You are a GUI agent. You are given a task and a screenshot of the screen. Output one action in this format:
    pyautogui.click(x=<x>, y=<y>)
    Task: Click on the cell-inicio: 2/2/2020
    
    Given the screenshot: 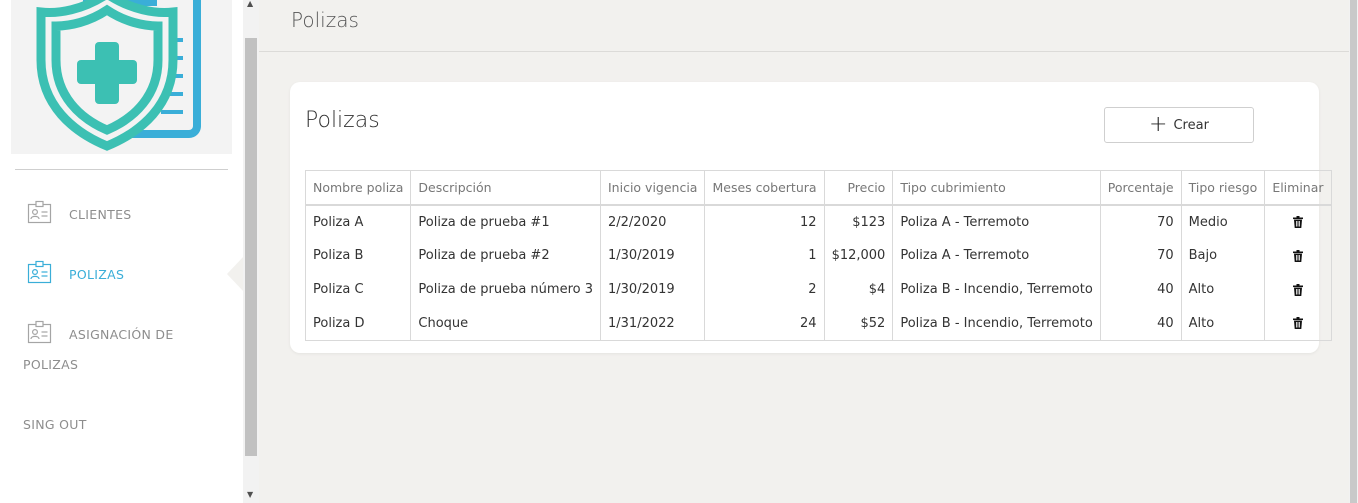 What is the action you would take?
    pyautogui.click(x=652, y=221)
    